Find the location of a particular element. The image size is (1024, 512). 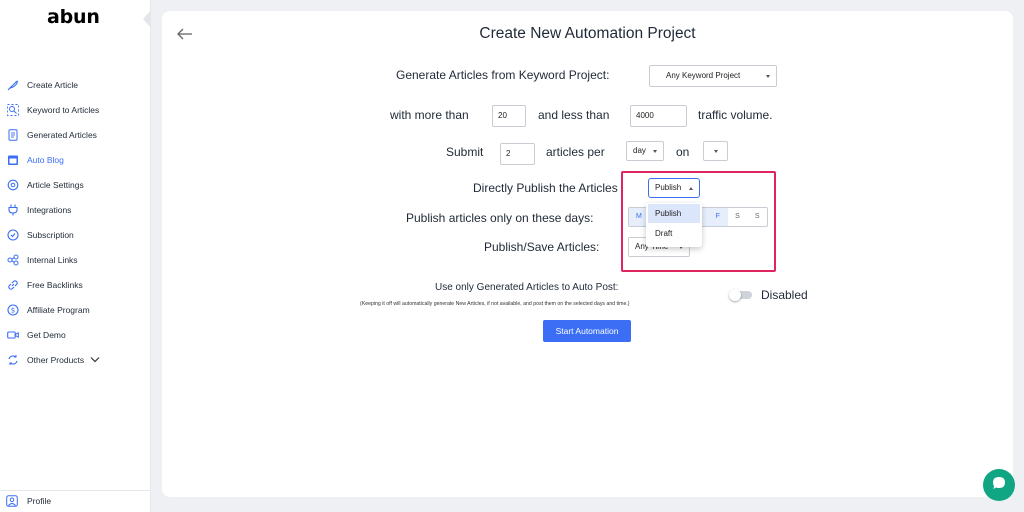

sidebar-item-profile: Profile is located at coordinates (28, 501).